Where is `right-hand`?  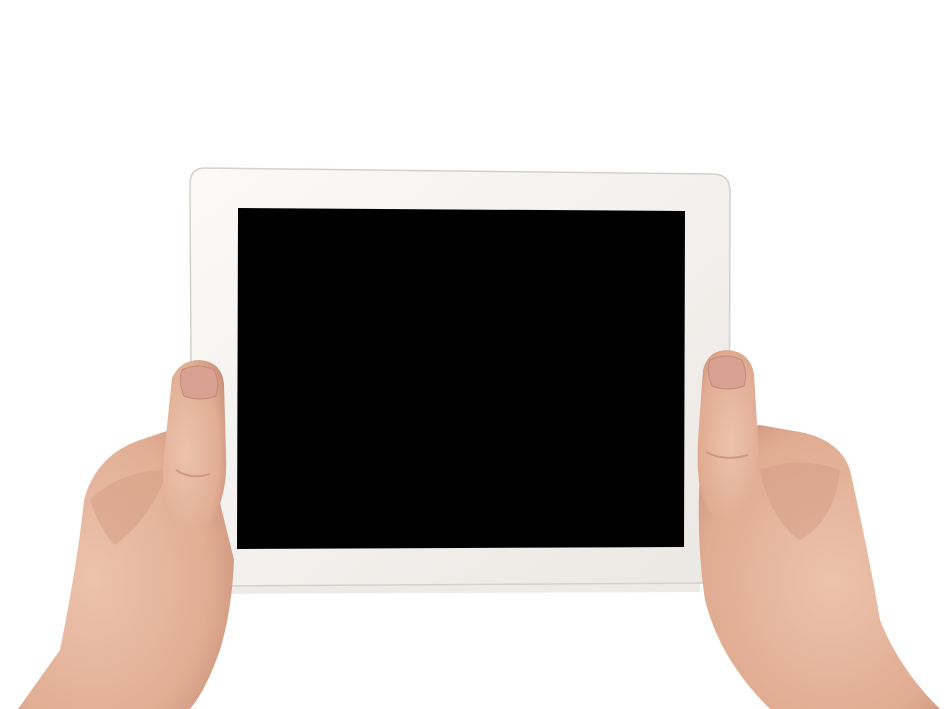
right-hand is located at coordinates (818, 529).